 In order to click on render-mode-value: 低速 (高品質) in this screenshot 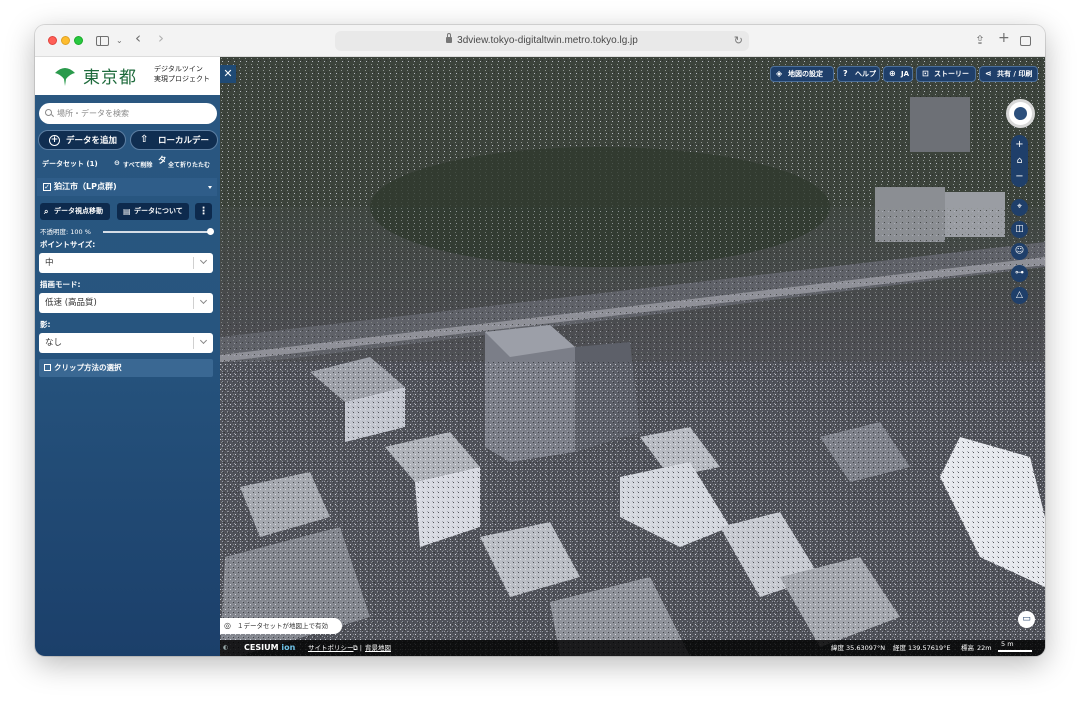, I will do `click(71, 303)`.